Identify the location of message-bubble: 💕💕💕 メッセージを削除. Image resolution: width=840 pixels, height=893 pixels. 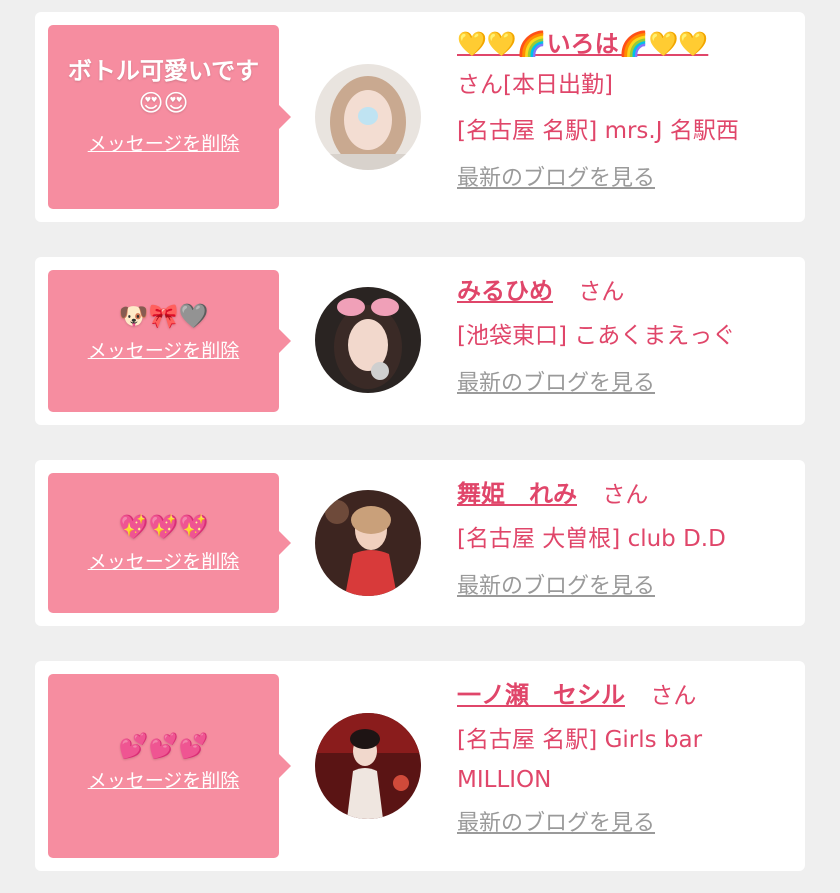
(169, 766).